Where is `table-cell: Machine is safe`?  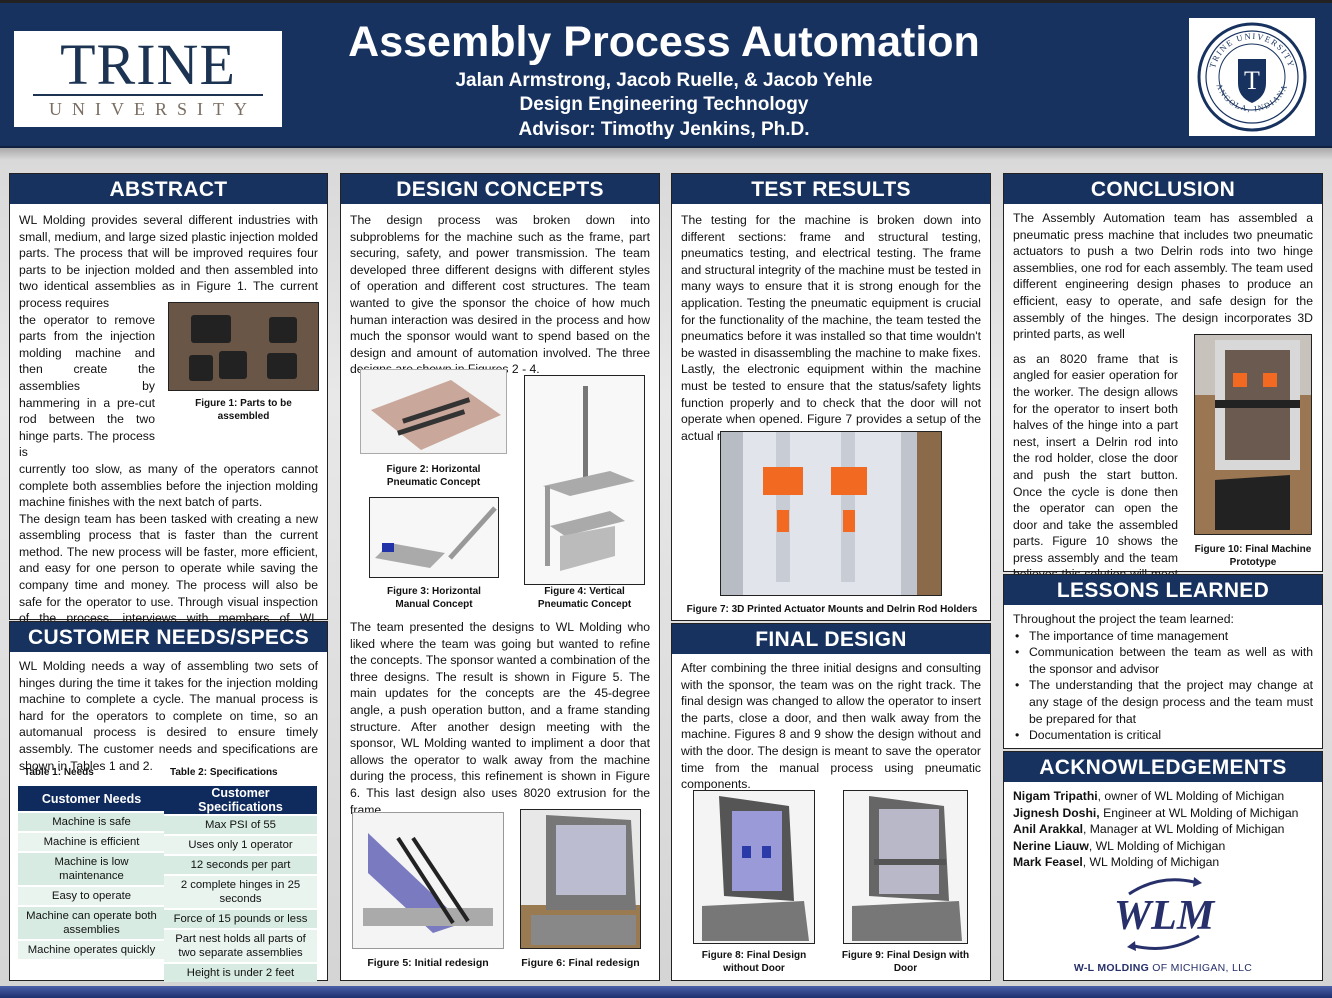
table-cell: Machine is safe is located at coordinates (91, 821).